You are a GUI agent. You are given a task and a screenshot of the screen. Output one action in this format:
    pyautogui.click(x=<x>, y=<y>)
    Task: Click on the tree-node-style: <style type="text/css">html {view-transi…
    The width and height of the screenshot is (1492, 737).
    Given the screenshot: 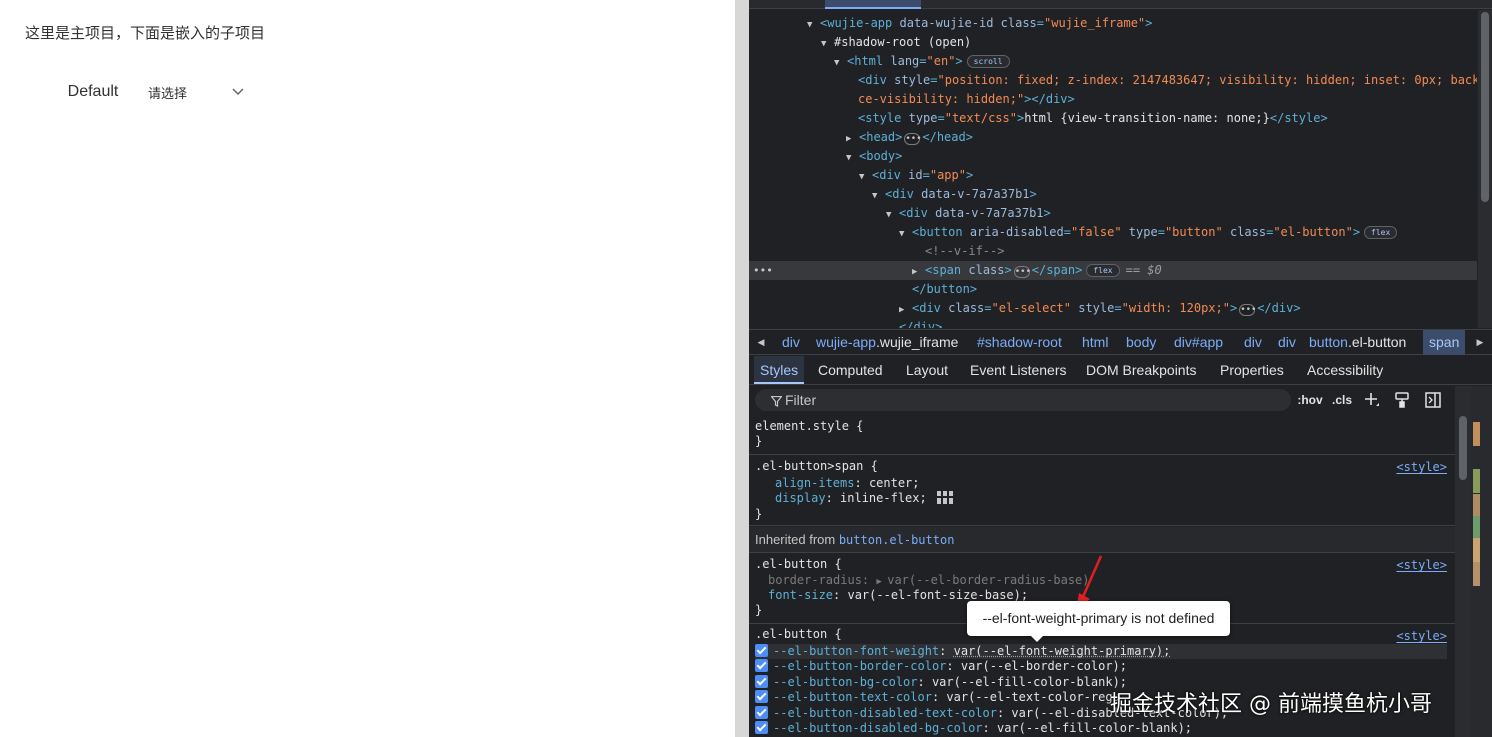 What is the action you would take?
    pyautogui.click(x=1113, y=118)
    